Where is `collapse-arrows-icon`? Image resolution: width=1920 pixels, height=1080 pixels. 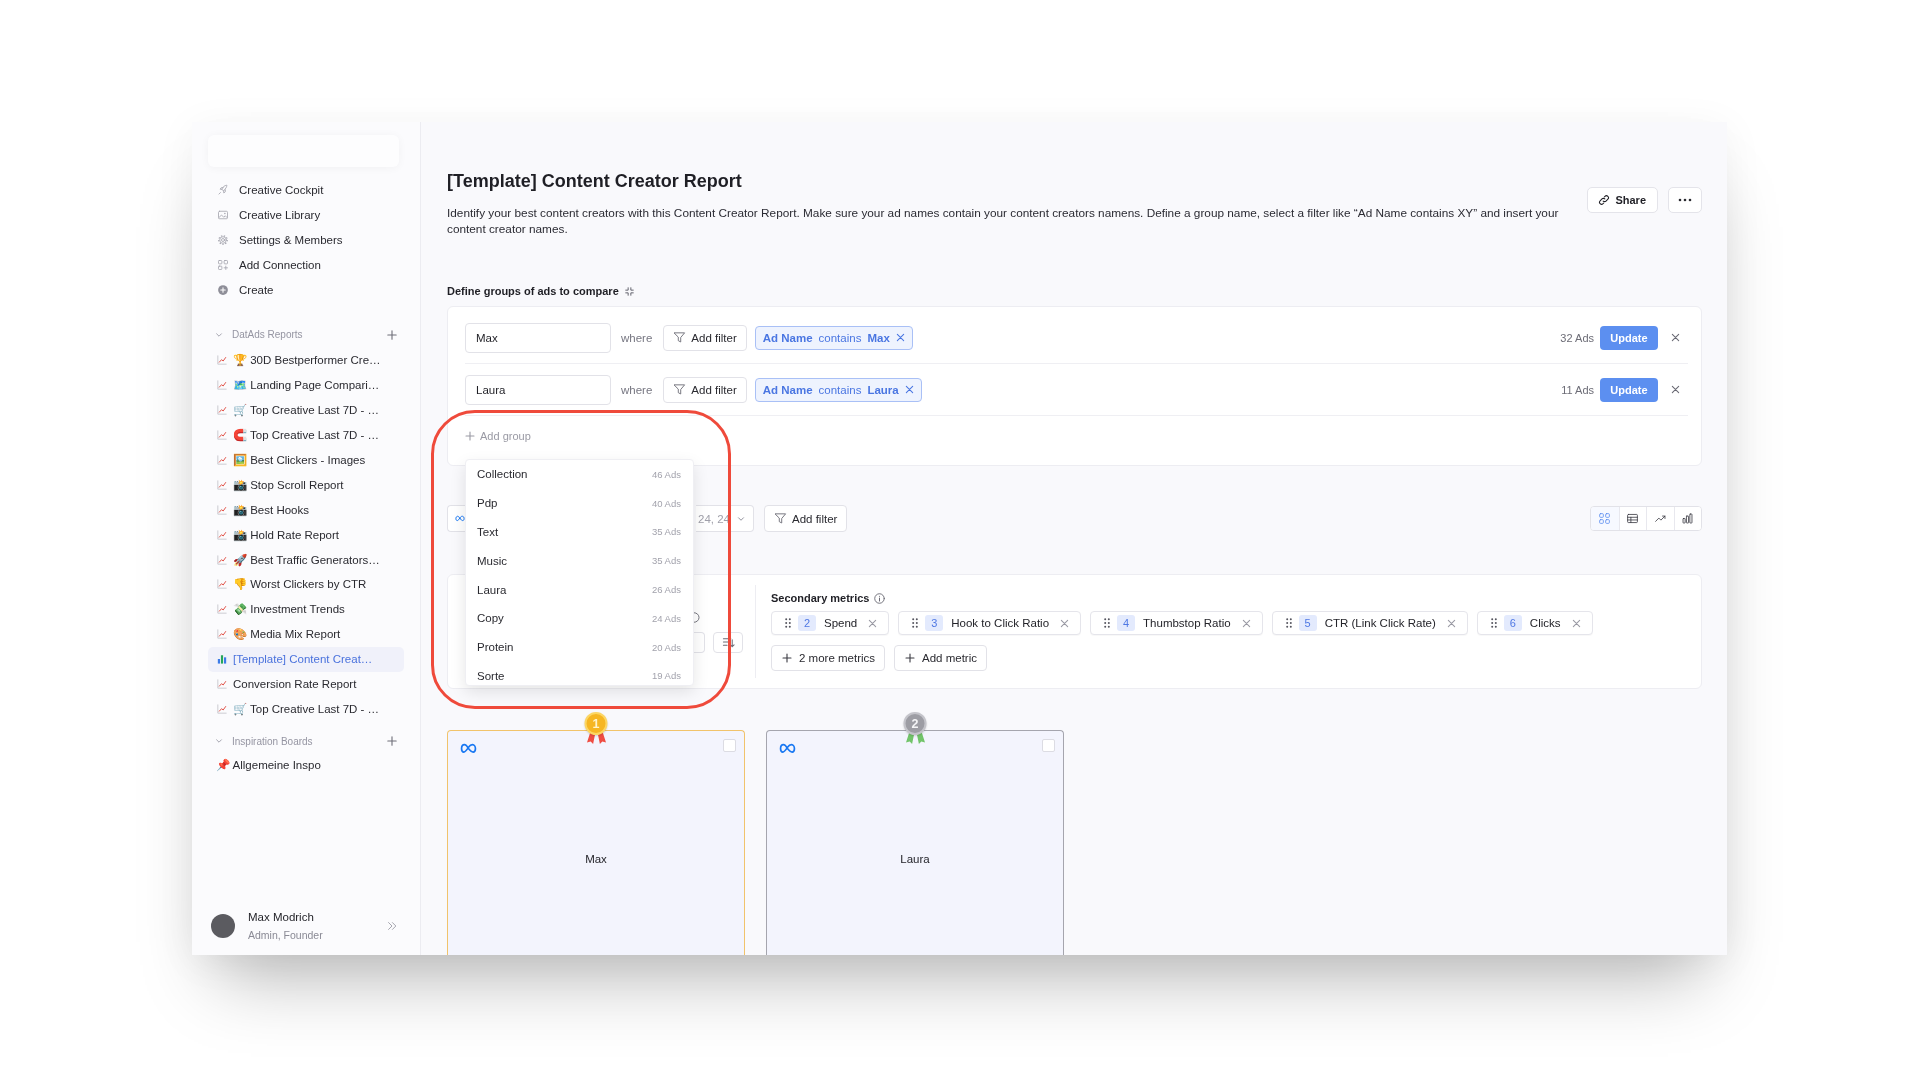 collapse-arrows-icon is located at coordinates (629, 291).